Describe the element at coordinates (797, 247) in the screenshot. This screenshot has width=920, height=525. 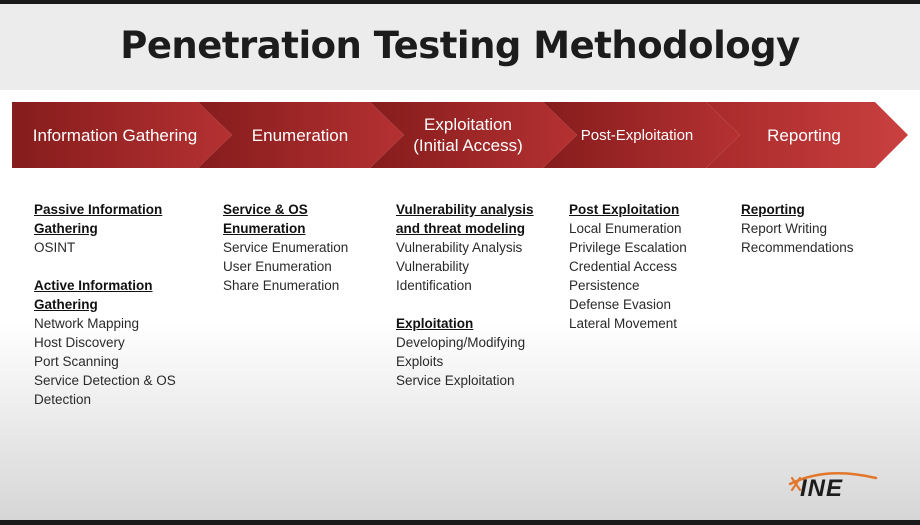
I see `list-item: Recommendations` at that location.